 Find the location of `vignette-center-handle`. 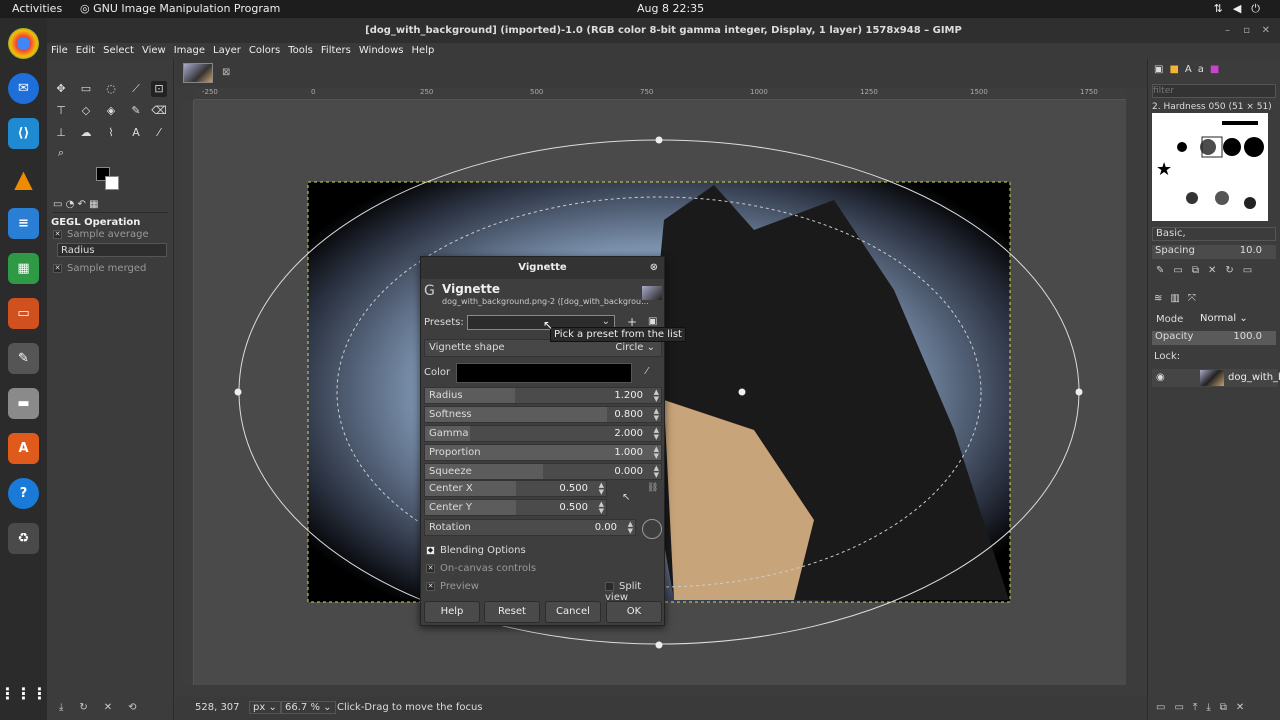

vignette-center-handle is located at coordinates (742, 392).